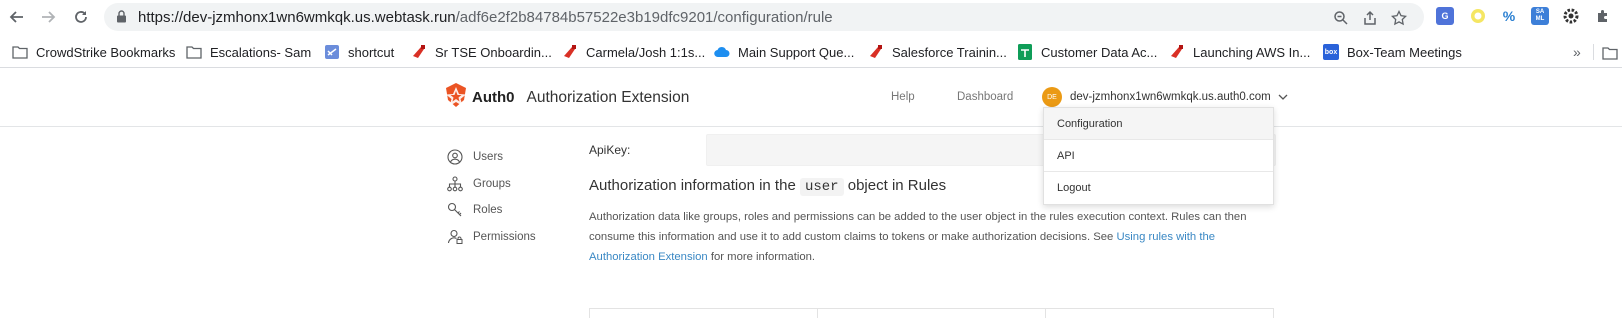 The height and width of the screenshot is (318, 1622). Describe the element at coordinates (1478, 16) in the screenshot. I see `highlight-extension-icon` at that location.